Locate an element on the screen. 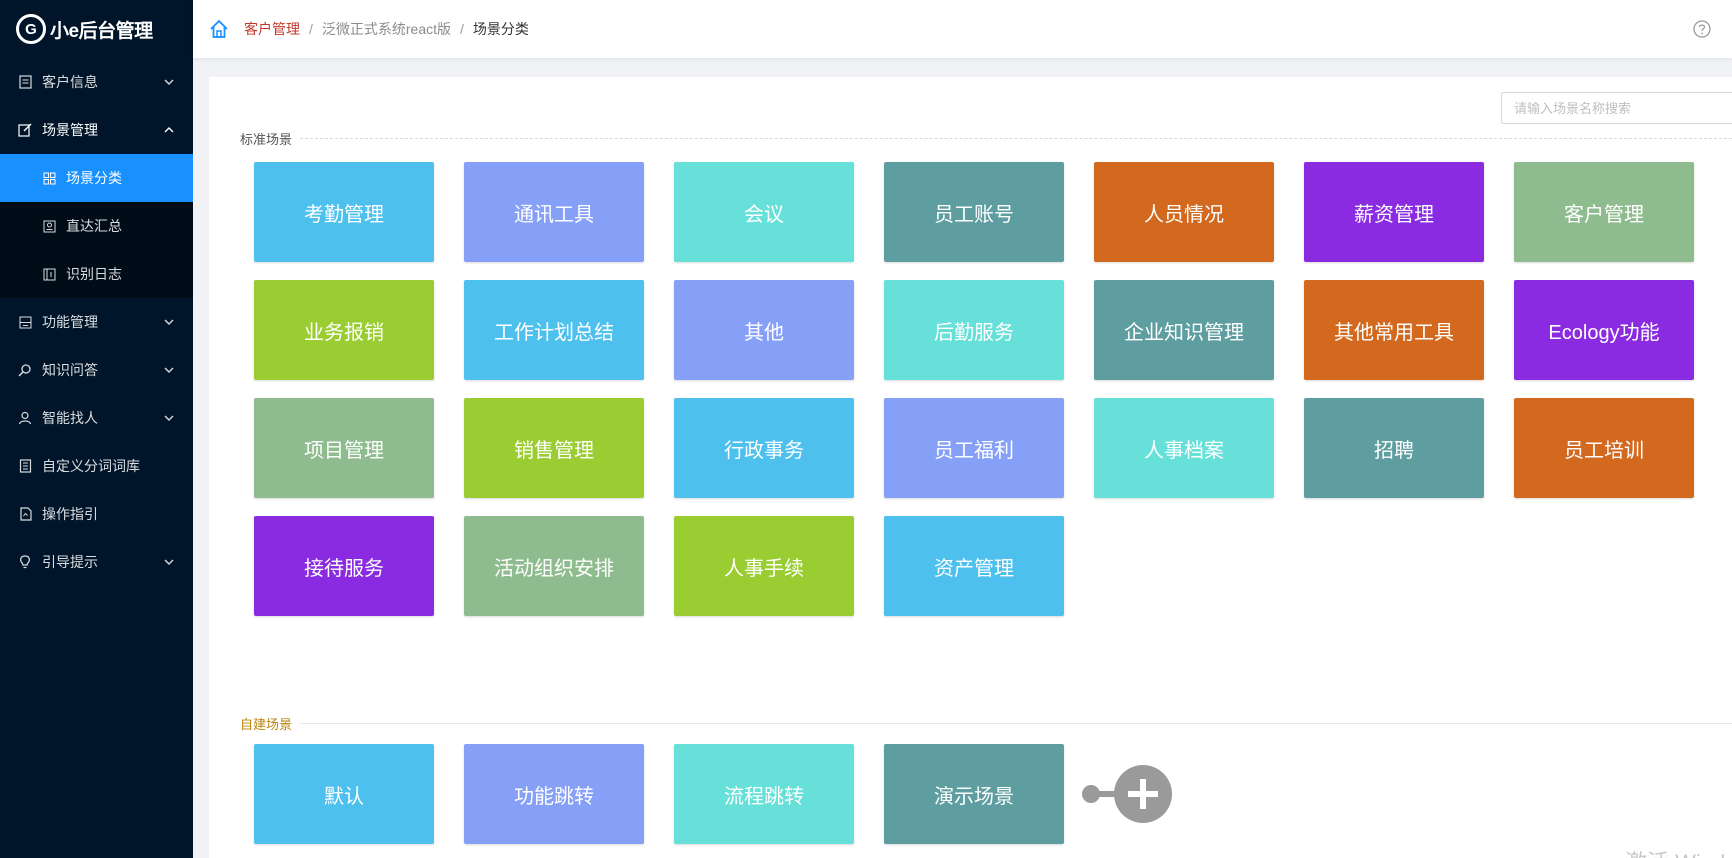 This screenshot has width=1732, height=858. scene-tile: 考勤管理 is located at coordinates (344, 212).